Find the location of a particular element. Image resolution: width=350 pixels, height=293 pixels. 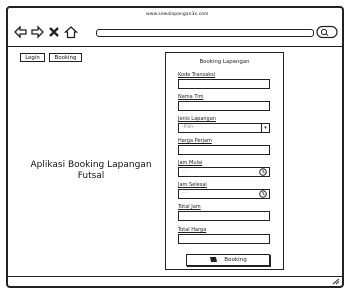

total-harga-input is located at coordinates (224, 239).